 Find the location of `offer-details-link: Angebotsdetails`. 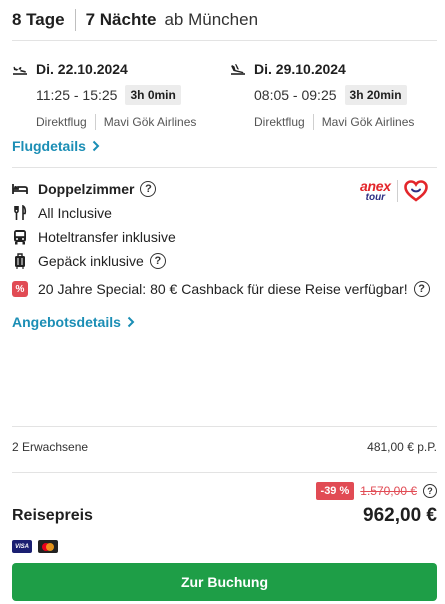

offer-details-link: Angebotsdetails is located at coordinates (73, 322).